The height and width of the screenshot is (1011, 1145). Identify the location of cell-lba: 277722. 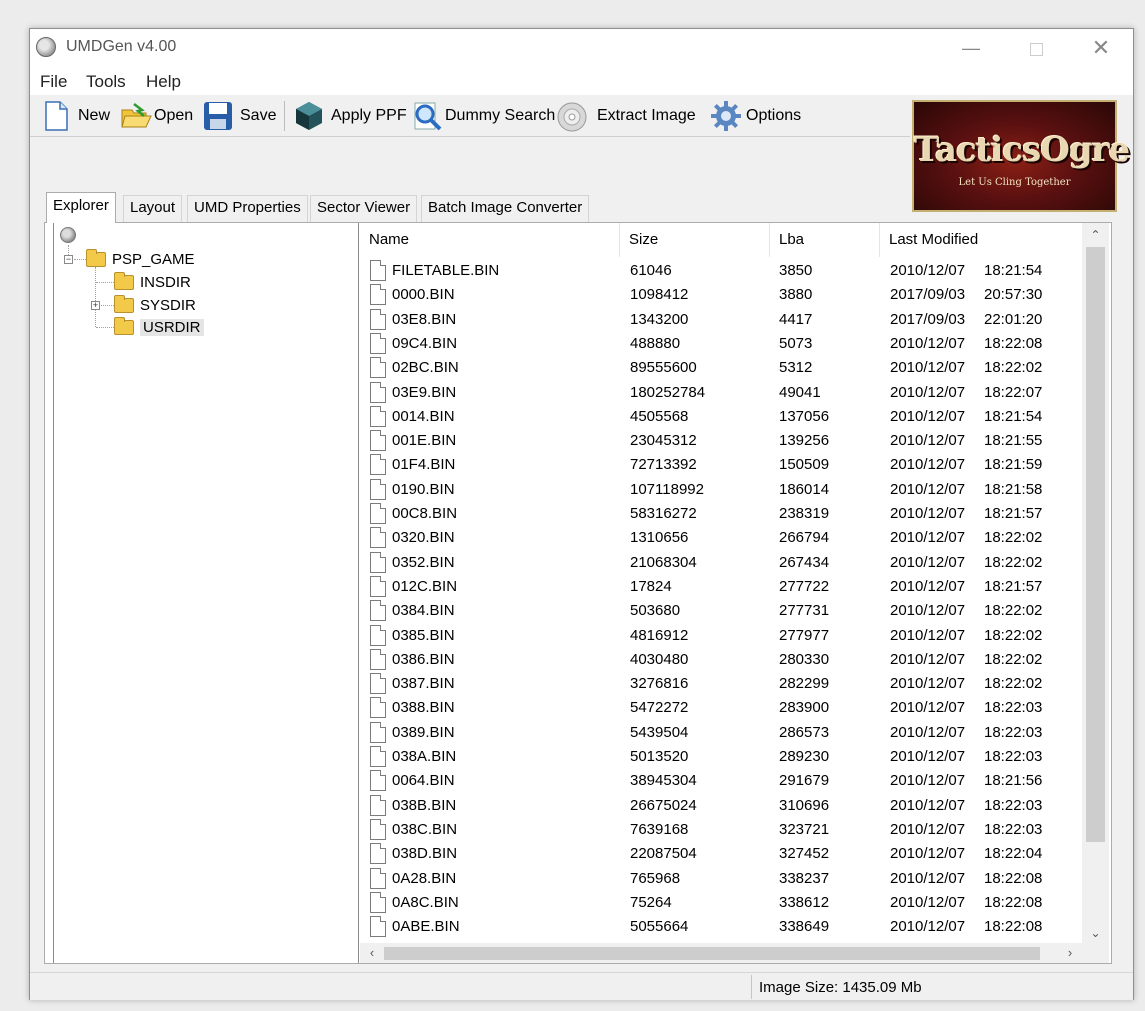
(804, 586).